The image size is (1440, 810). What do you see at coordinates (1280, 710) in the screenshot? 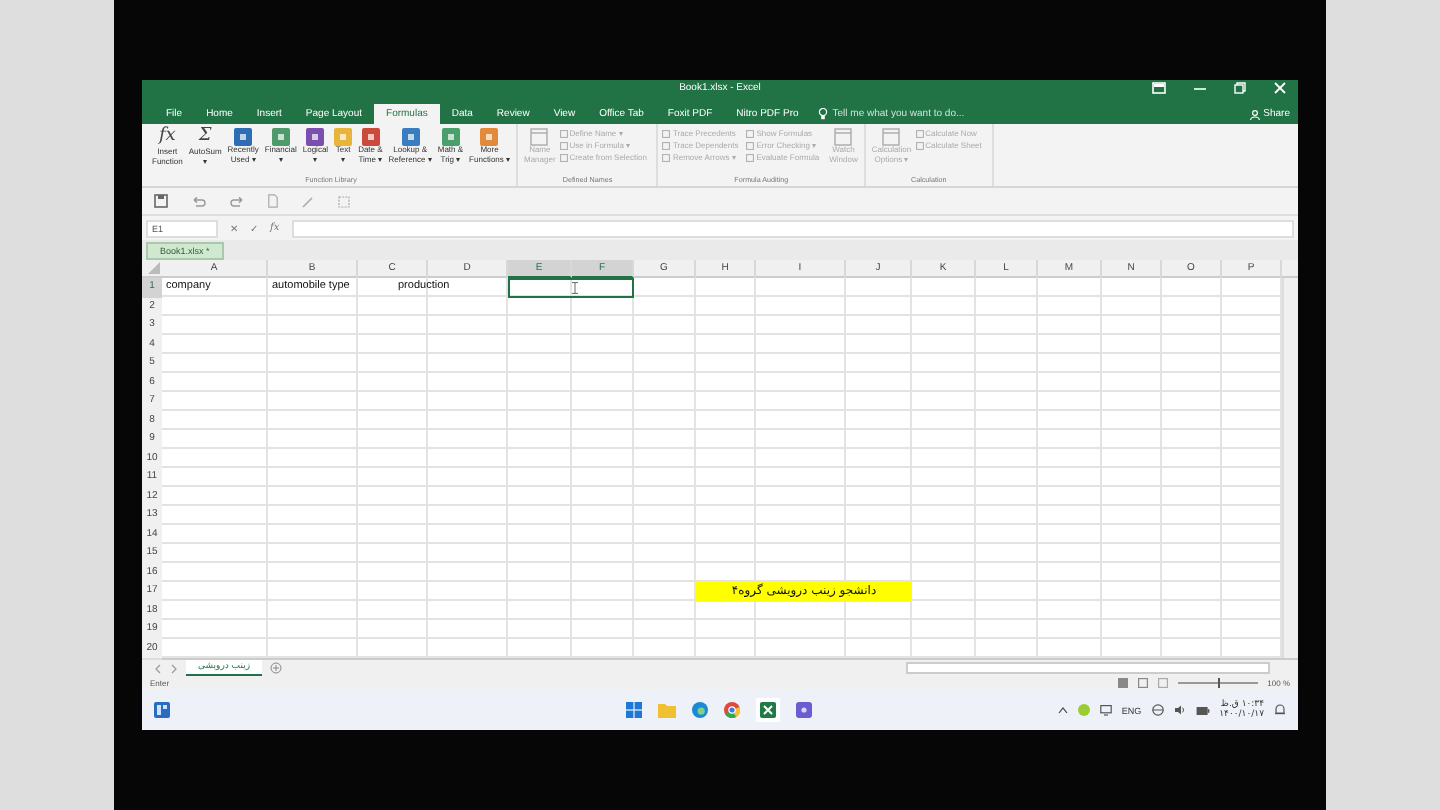
I see `notification-icon` at bounding box center [1280, 710].